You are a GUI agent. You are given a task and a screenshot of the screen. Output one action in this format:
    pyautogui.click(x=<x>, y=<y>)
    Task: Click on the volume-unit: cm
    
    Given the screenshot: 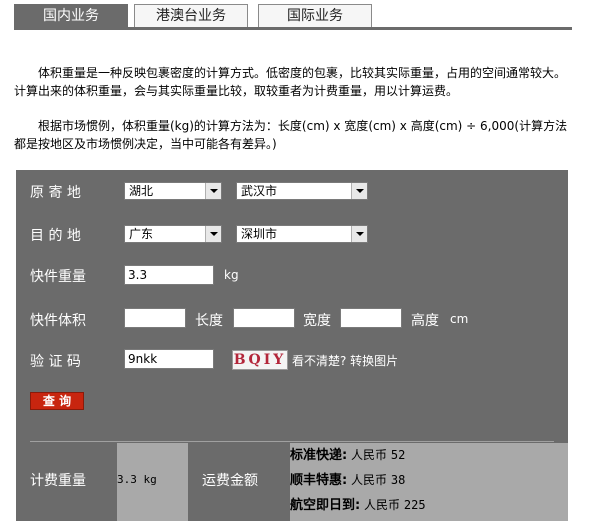 What is the action you would take?
    pyautogui.click(x=459, y=319)
    